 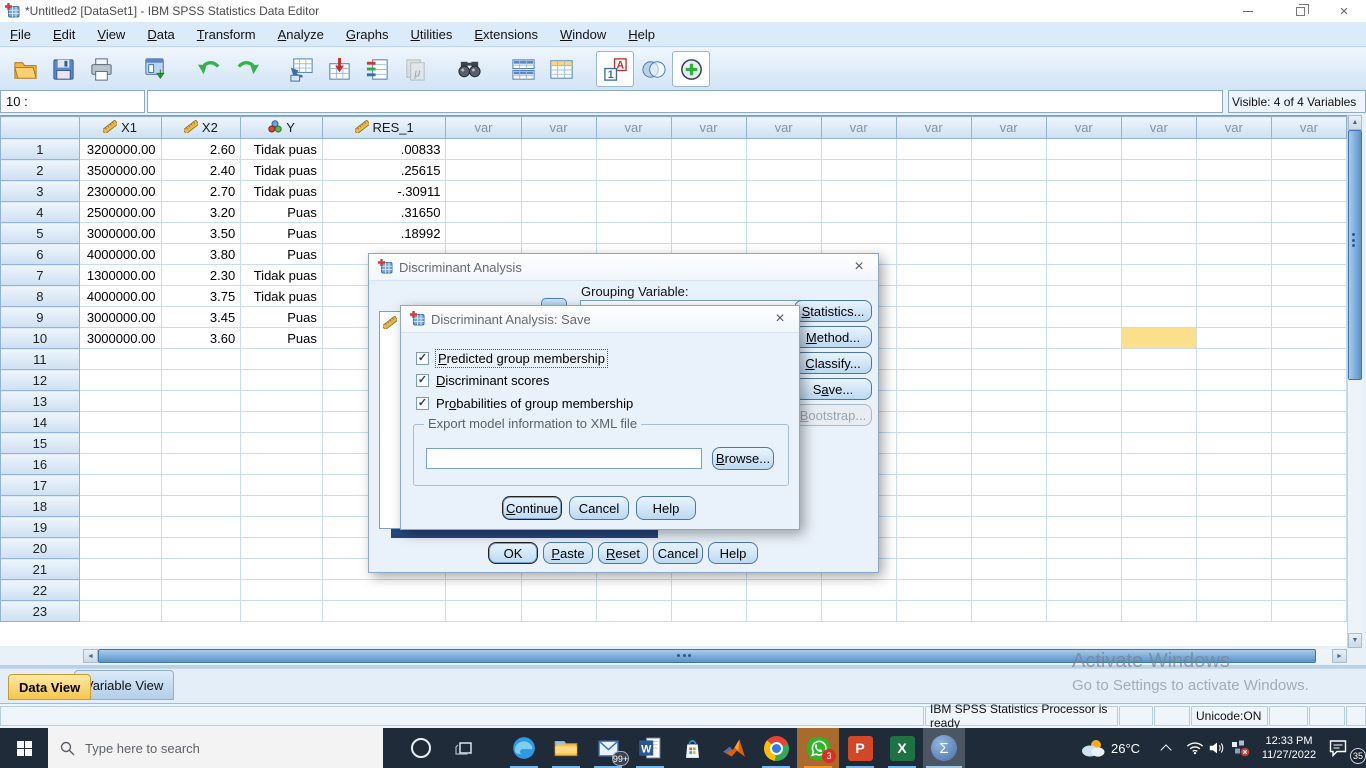 What do you see at coordinates (506, 34) in the screenshot?
I see `menu-extensions: Extensions` at bounding box center [506, 34].